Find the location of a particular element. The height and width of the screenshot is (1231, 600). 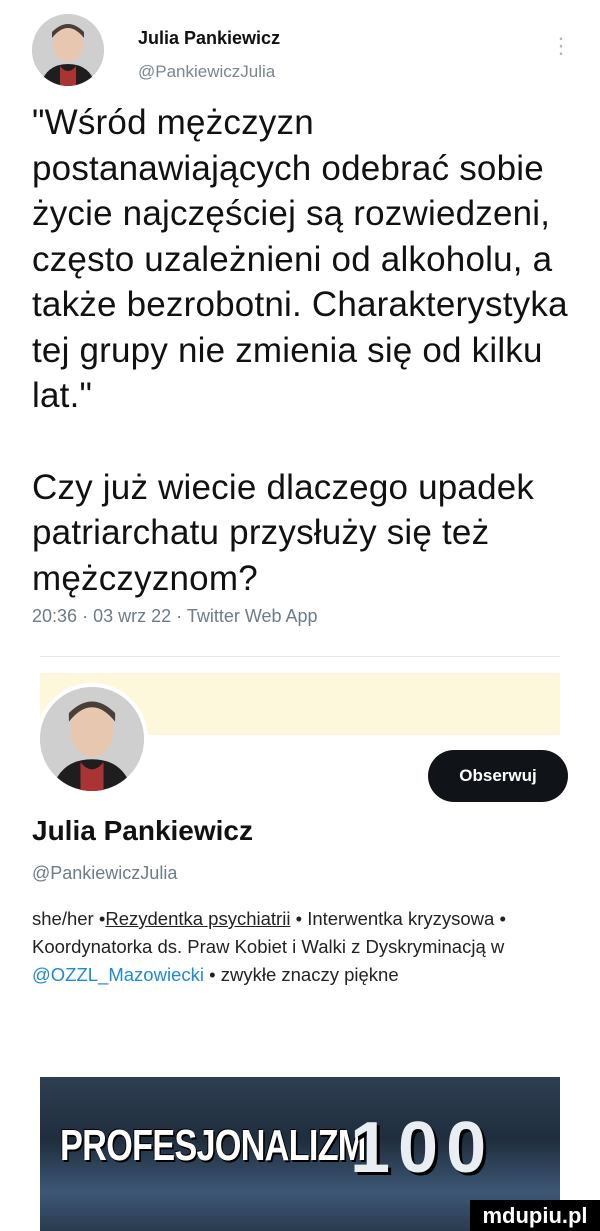

divider is located at coordinates (300, 656).